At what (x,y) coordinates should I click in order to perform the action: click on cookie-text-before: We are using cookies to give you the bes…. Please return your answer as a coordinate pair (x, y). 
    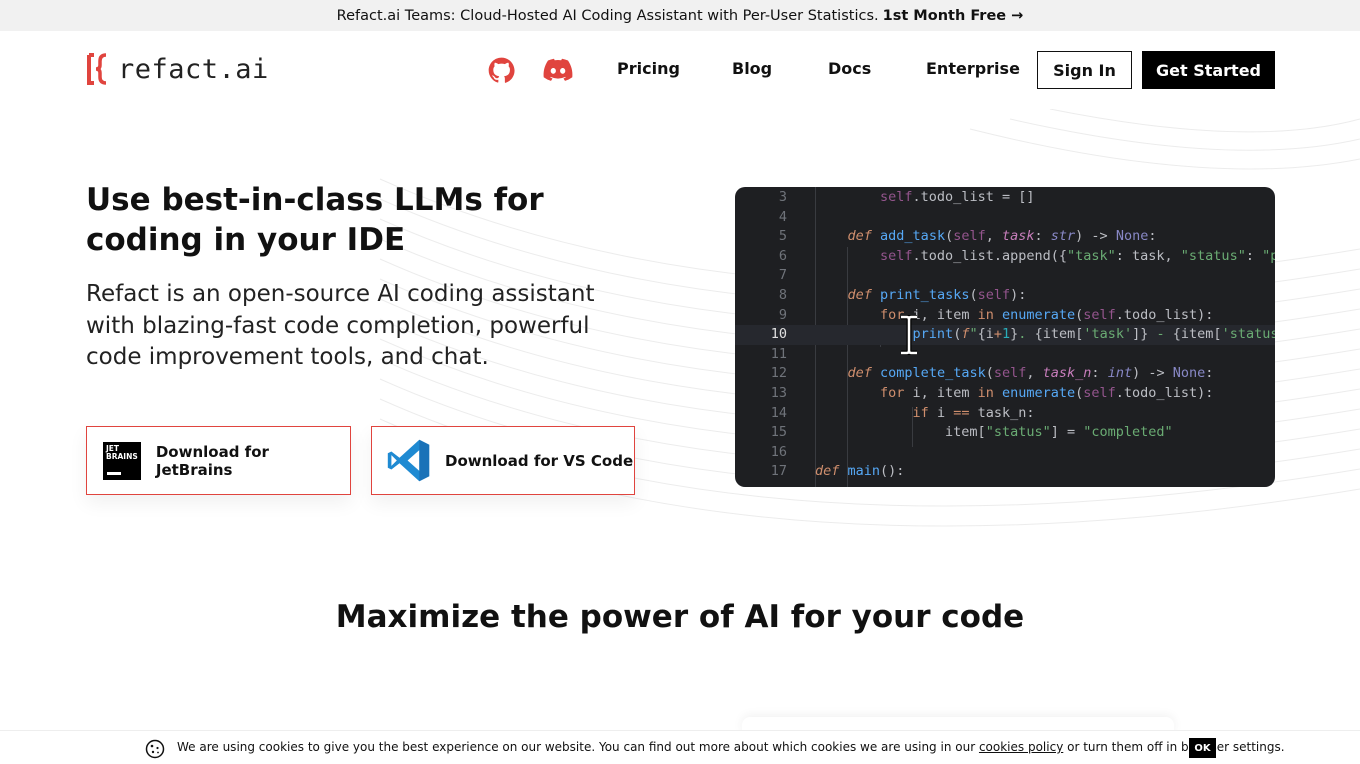
    Looking at the image, I should click on (576, 747).